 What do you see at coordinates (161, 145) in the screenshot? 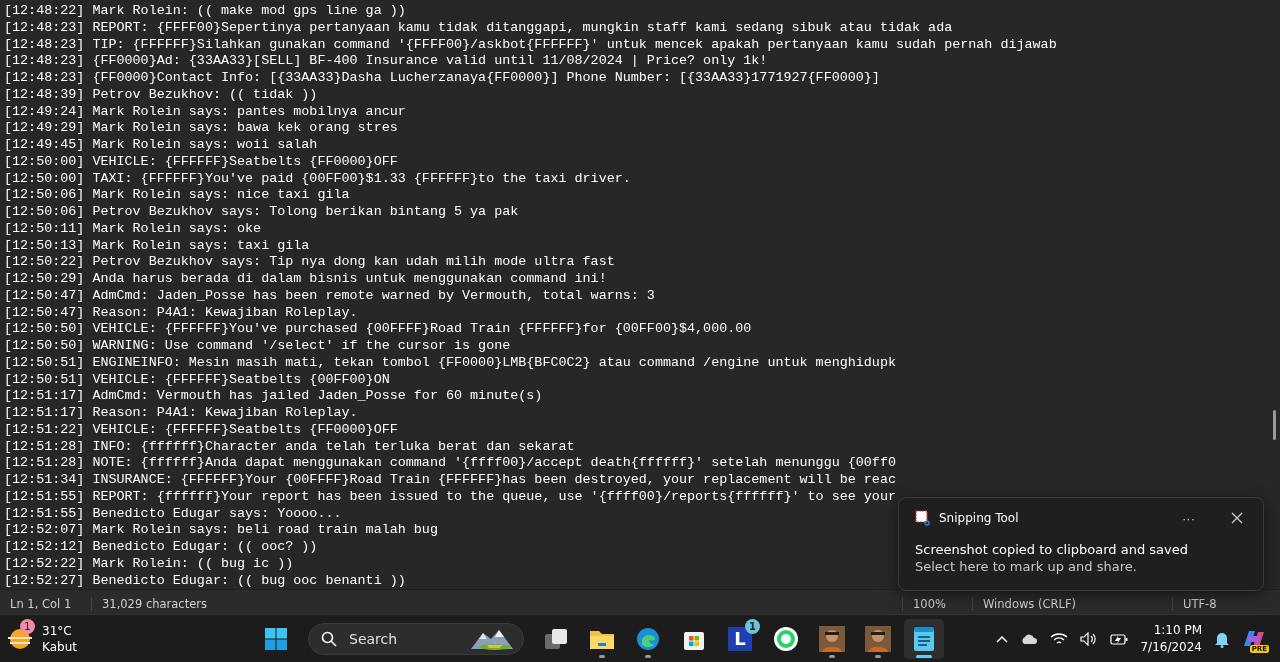
I see `log-line: [12:49:45] Mark Rolein says: woii salah` at bounding box center [161, 145].